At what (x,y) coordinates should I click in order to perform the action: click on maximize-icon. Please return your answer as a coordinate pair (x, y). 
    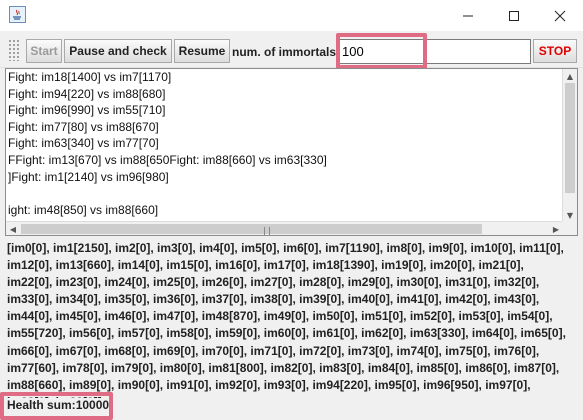
    Looking at the image, I should click on (514, 15).